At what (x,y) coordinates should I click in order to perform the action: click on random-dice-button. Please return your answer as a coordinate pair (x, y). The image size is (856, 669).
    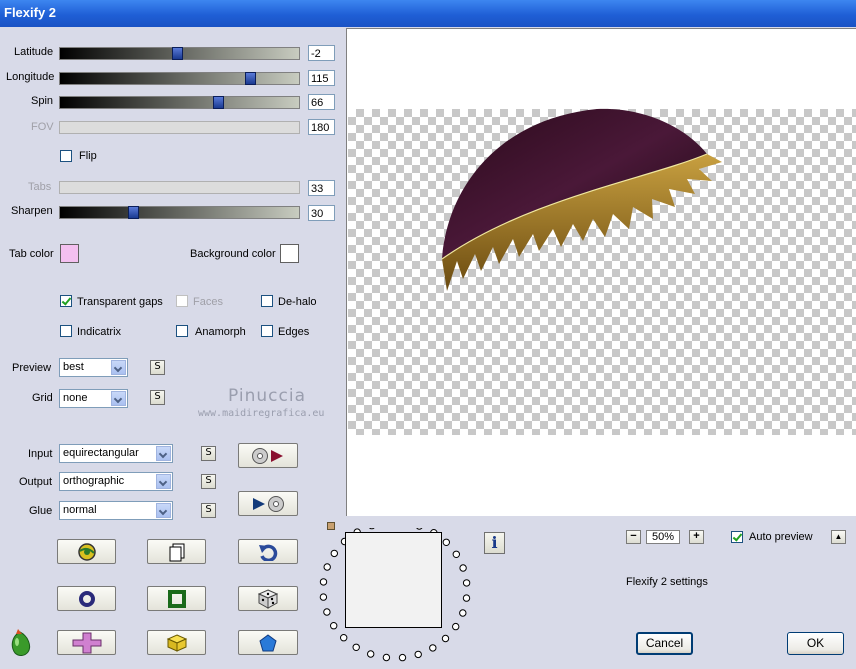
    Looking at the image, I should click on (268, 598).